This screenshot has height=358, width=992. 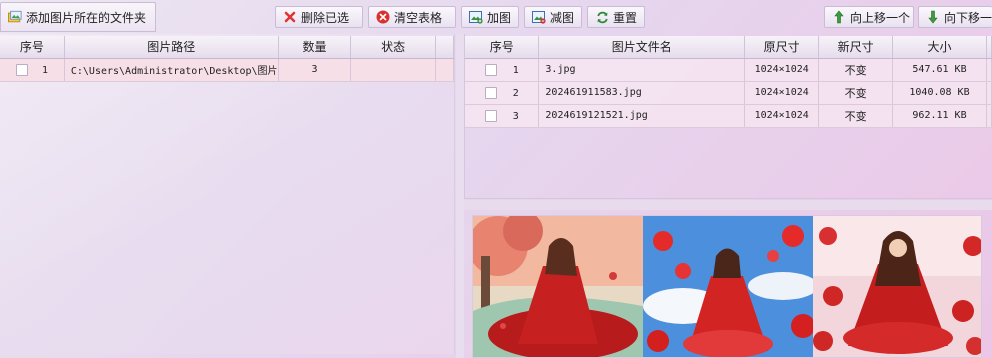 I want to click on row-index-cell: 2, so click(x=502, y=93).